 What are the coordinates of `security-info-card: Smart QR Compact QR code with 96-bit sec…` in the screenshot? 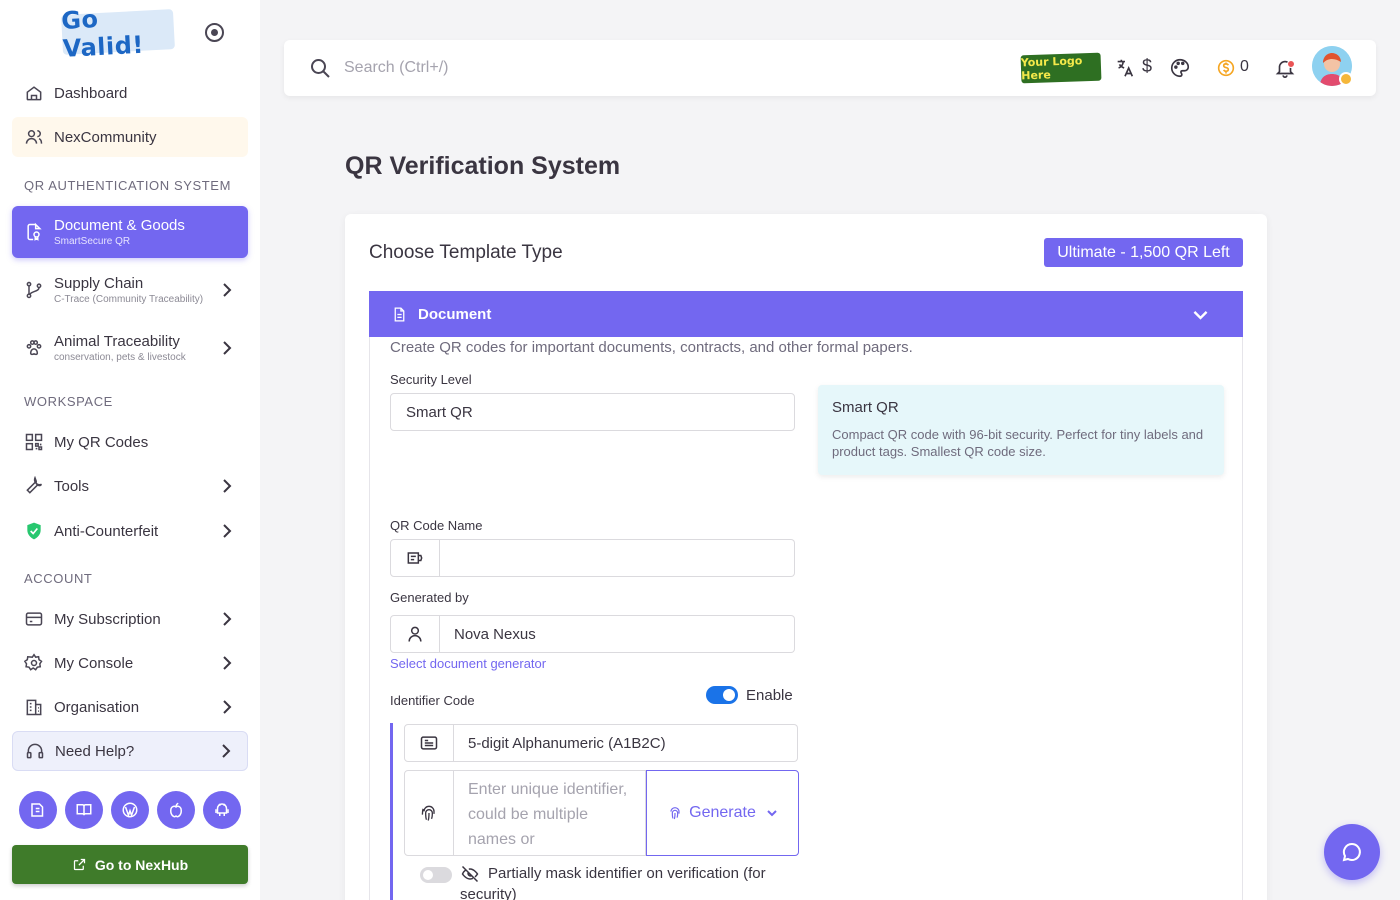 It's located at (1021, 430).